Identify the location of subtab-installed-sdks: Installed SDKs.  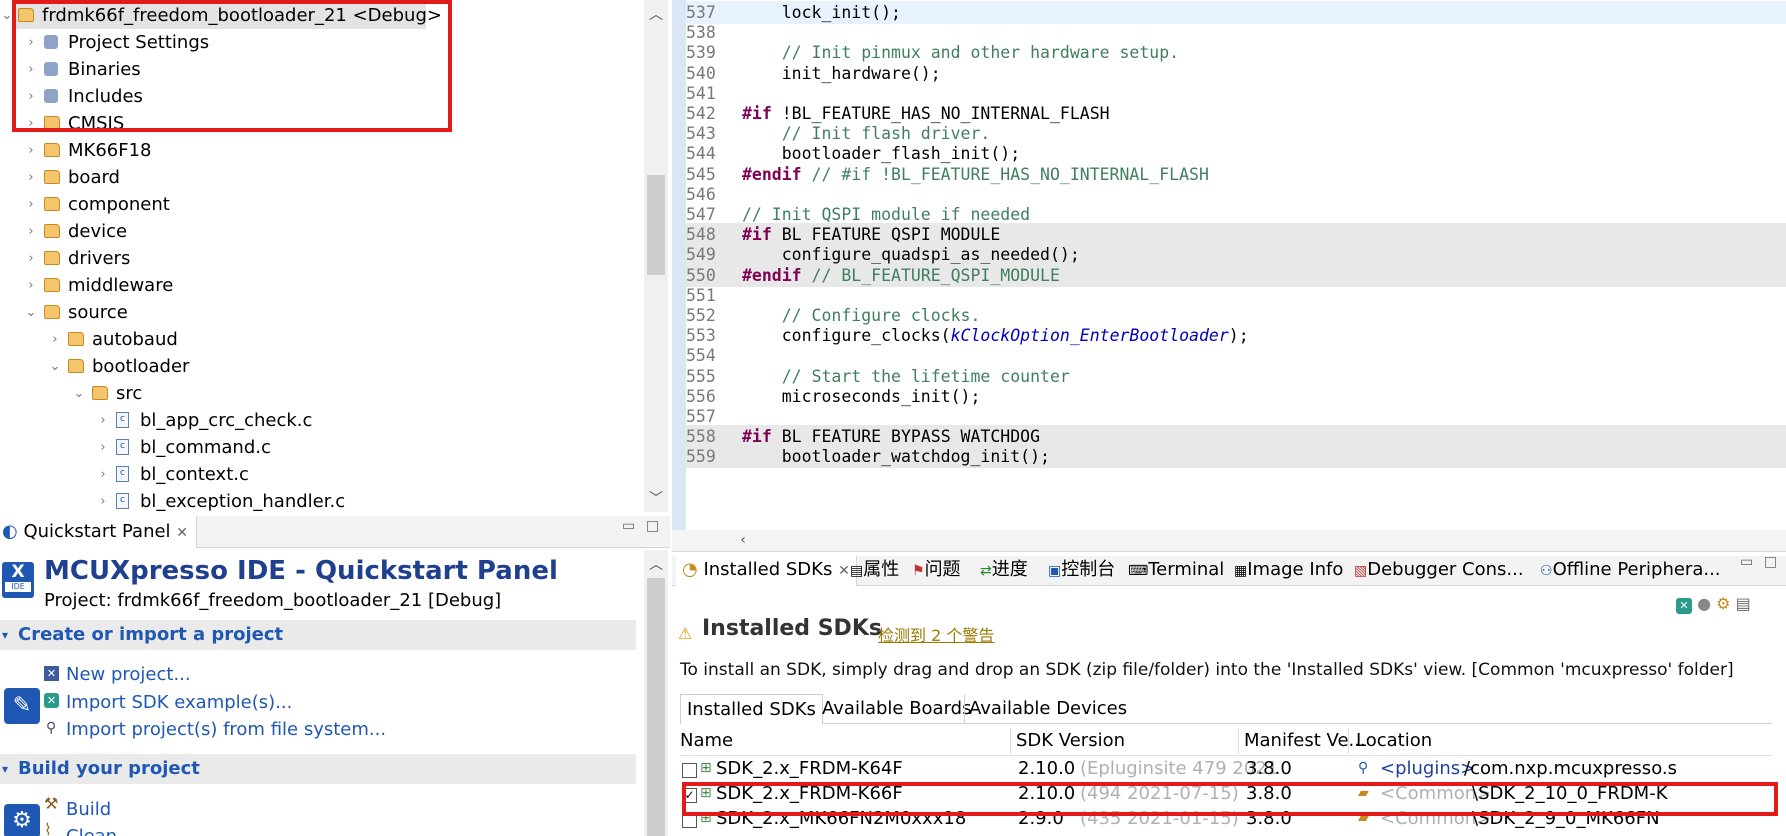
(751, 709).